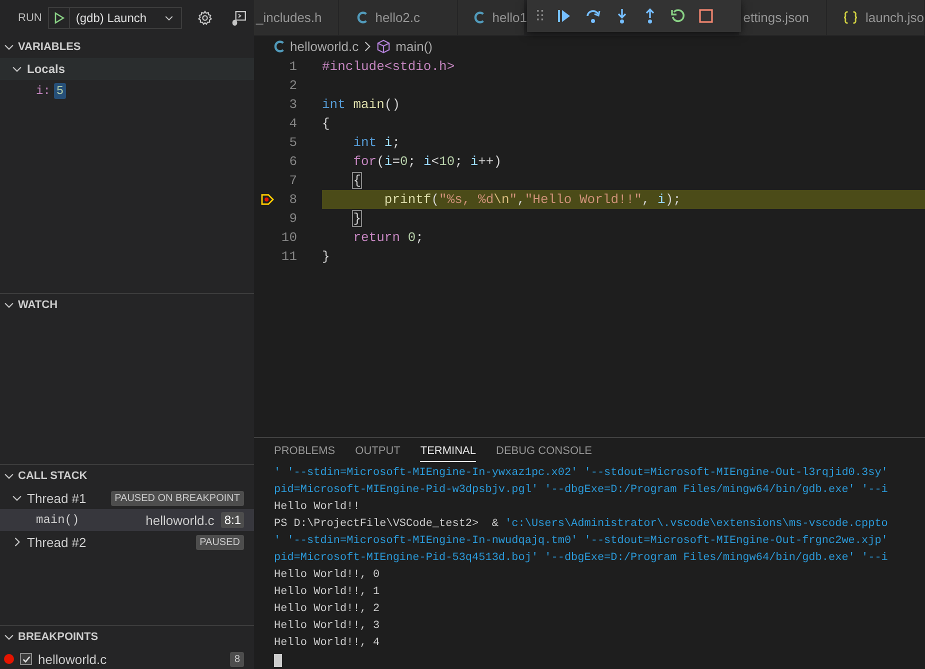 The image size is (925, 669). What do you see at coordinates (706, 16) in the screenshot?
I see `stop-icon` at bounding box center [706, 16].